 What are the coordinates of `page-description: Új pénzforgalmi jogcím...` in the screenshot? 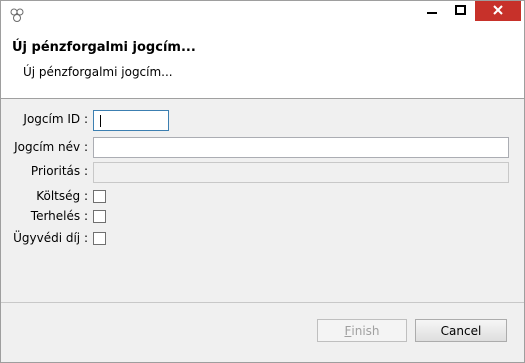 It's located at (98, 72).